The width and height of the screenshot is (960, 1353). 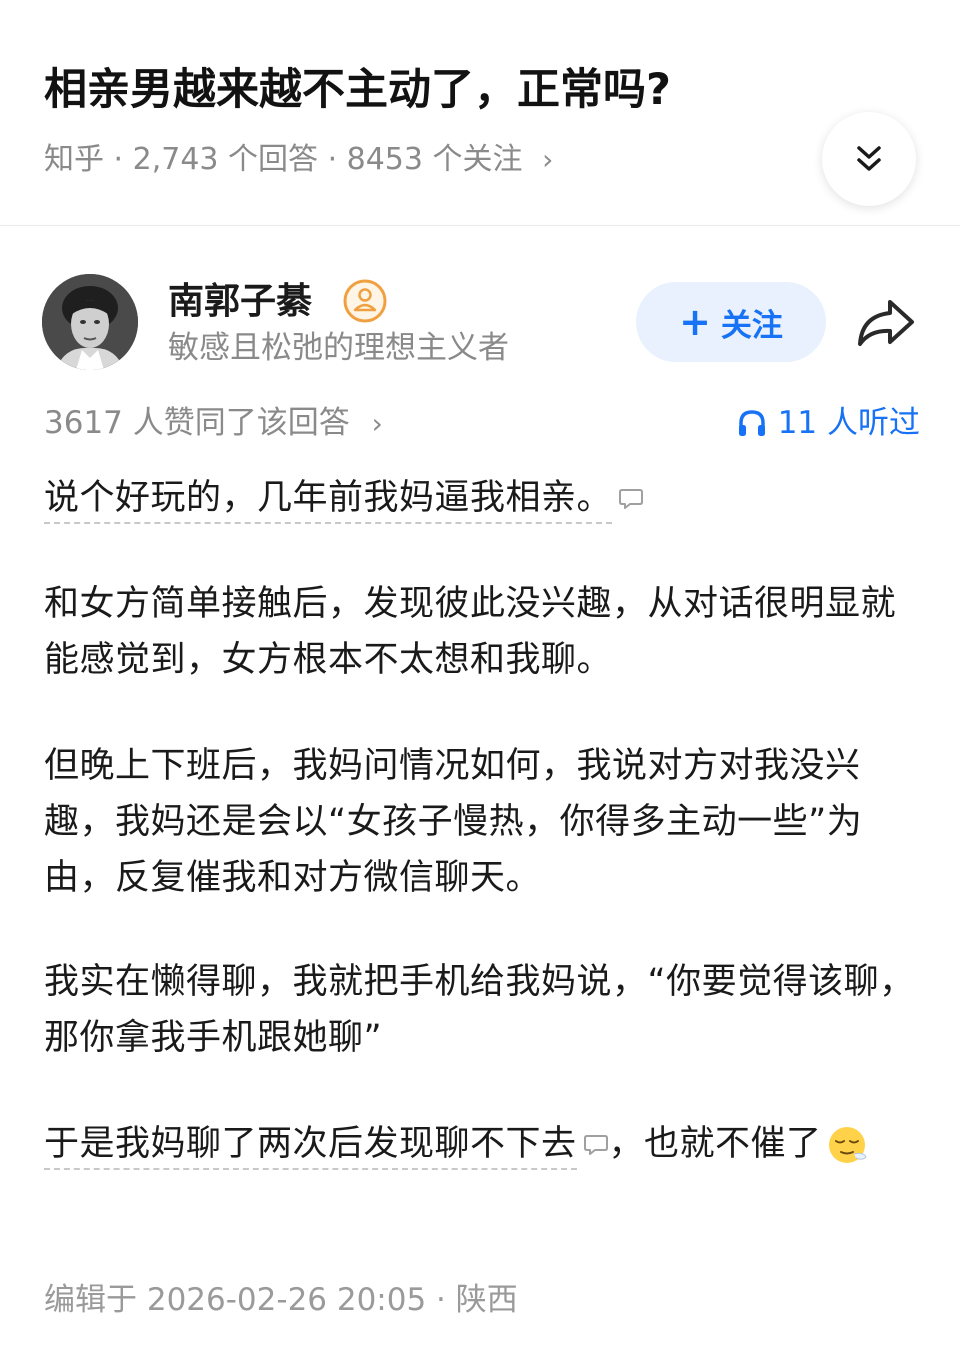 What do you see at coordinates (197, 423) in the screenshot?
I see `vote-count-text: 3617 人赞同了该回答` at bounding box center [197, 423].